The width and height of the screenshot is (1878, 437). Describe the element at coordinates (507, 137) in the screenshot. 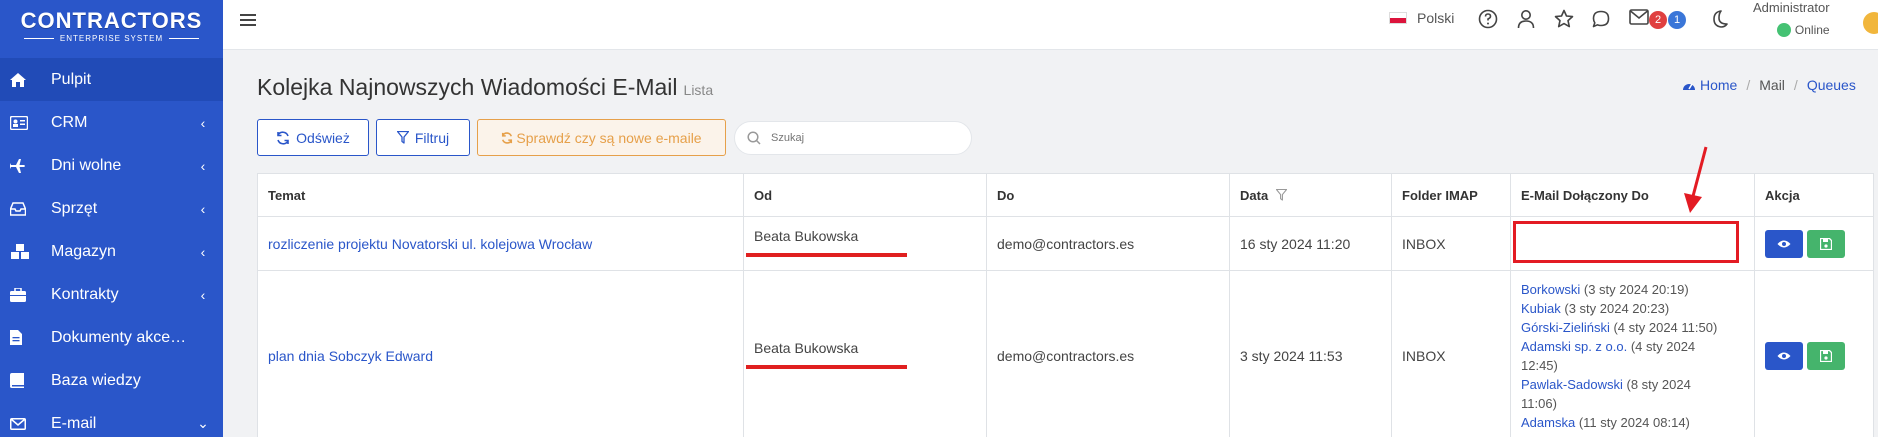

I see `refresh-icon` at that location.